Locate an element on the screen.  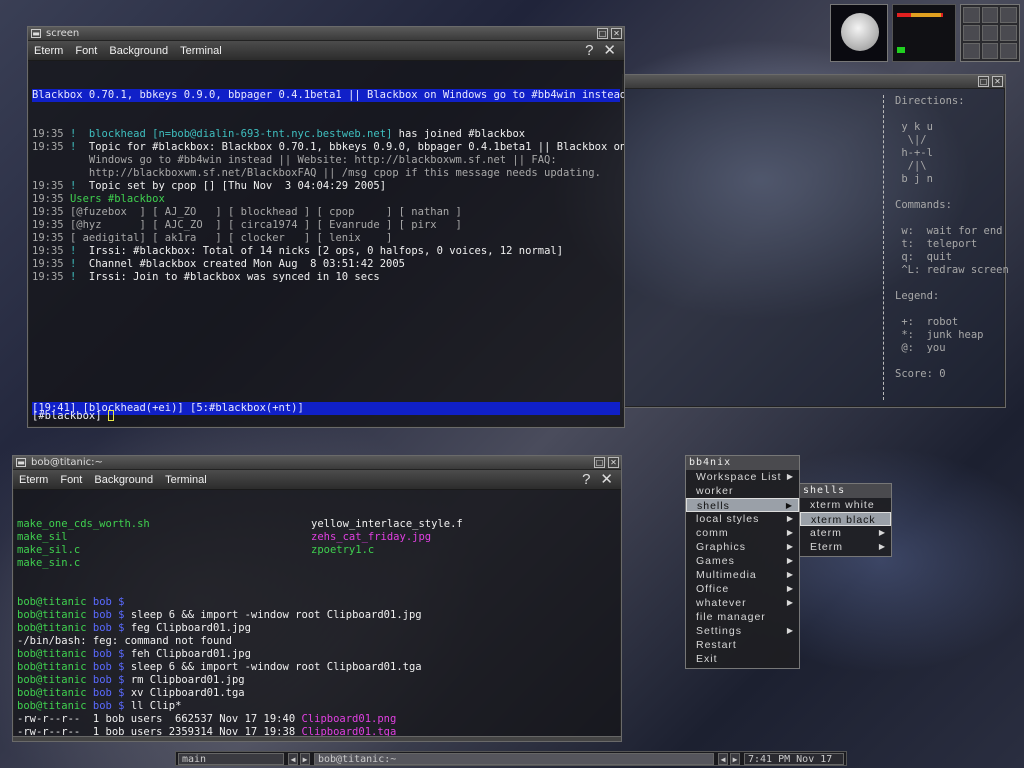
game-help-line: w: wait for end is located at coordinates (949, 231).